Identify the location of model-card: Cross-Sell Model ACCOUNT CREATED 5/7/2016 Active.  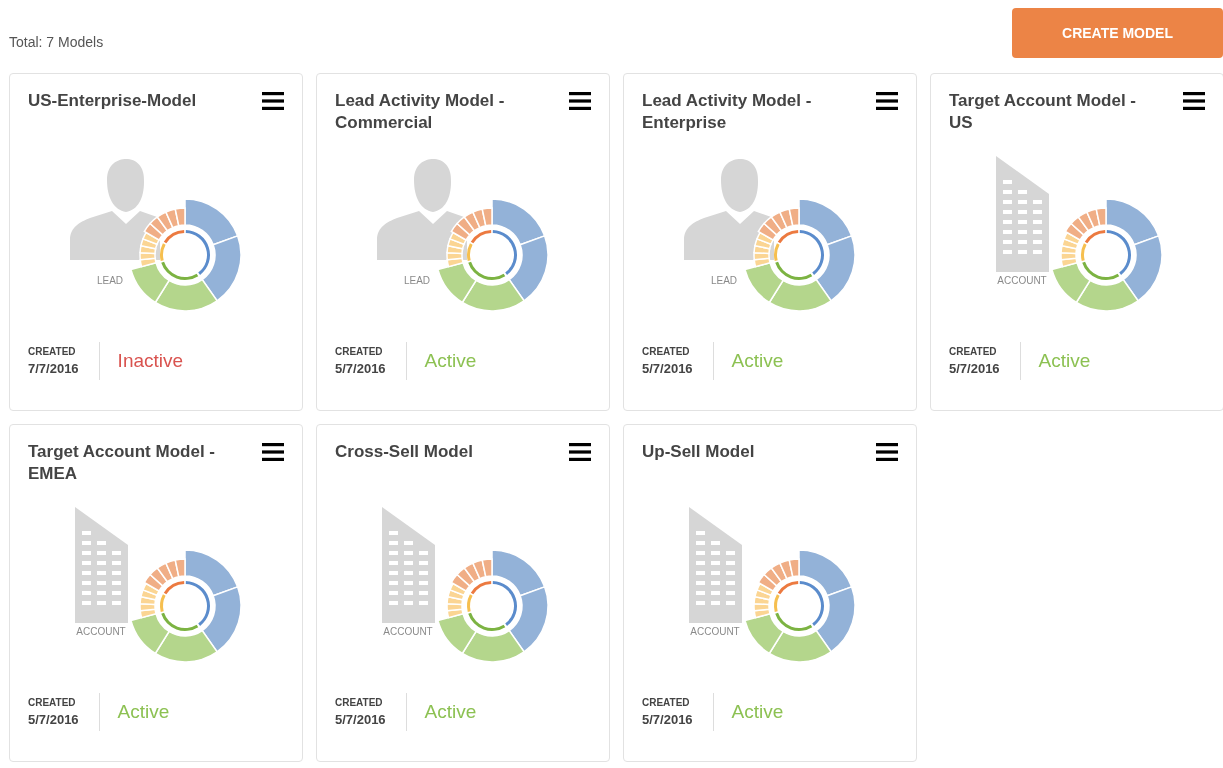
(463, 593).